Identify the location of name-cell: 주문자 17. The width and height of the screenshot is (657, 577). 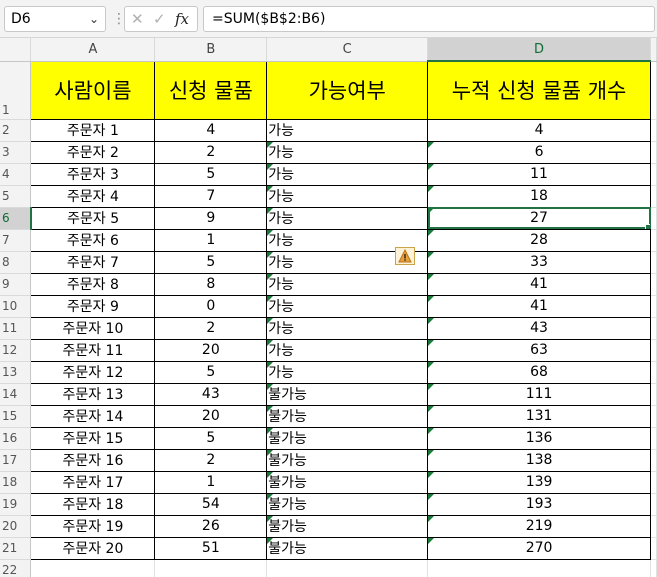
(93, 482).